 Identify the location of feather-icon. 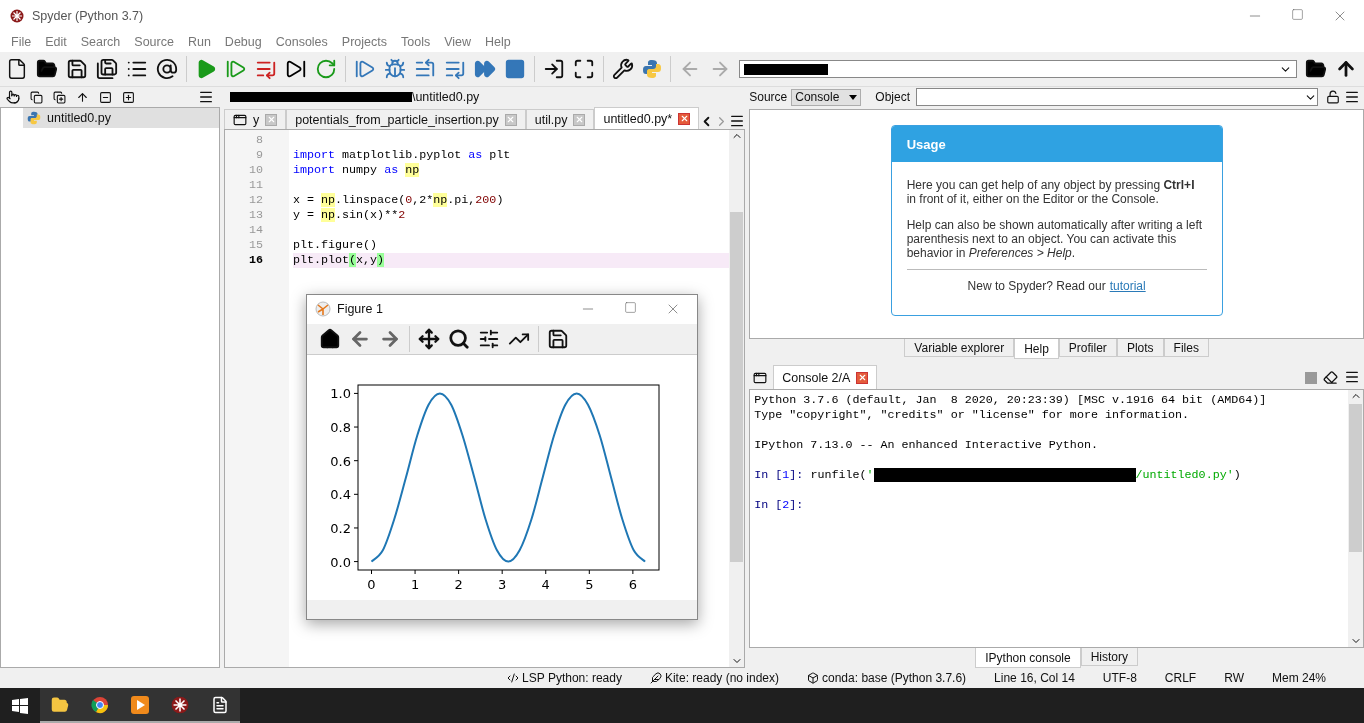
(655, 678).